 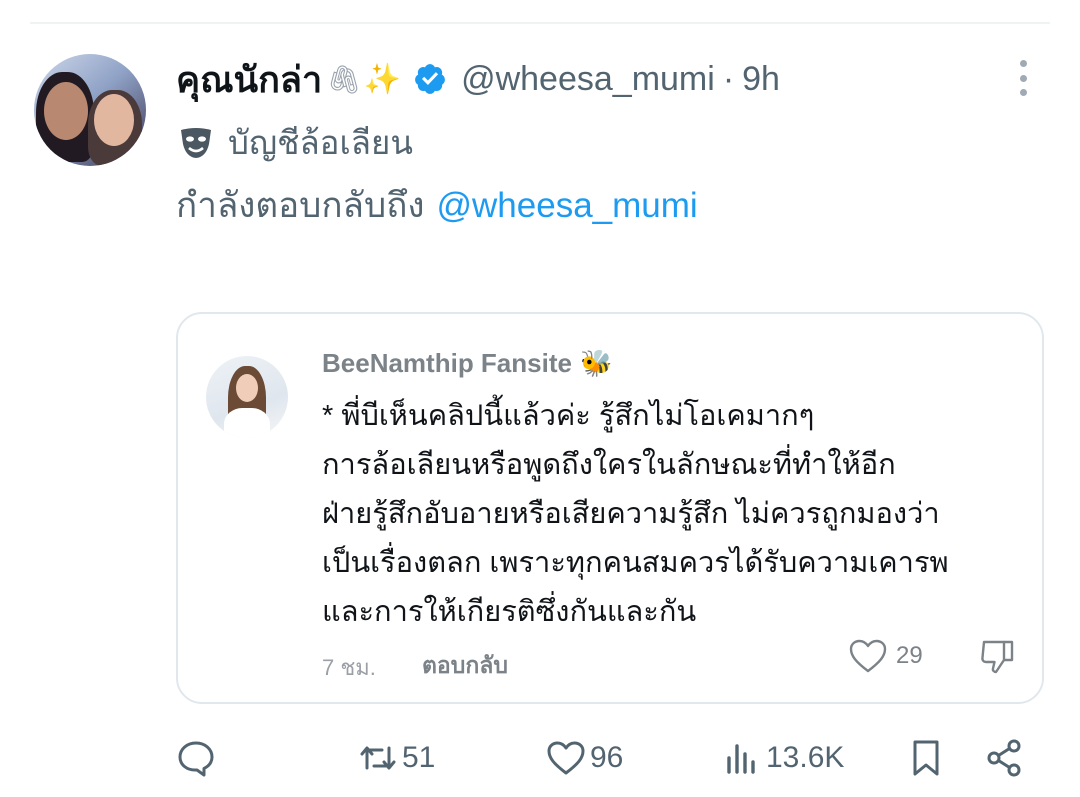 I want to click on paperclip-emoji: 🖇, so click(x=344, y=79).